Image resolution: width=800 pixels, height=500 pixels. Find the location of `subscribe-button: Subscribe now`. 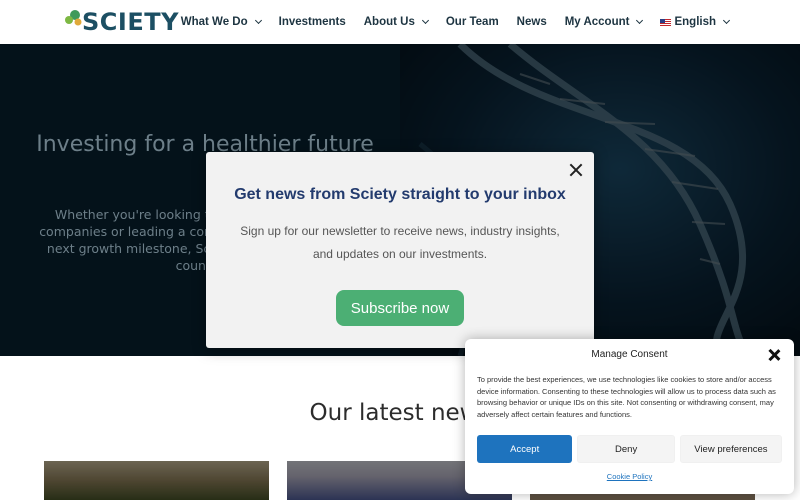

subscribe-button: Subscribe now is located at coordinates (400, 308).